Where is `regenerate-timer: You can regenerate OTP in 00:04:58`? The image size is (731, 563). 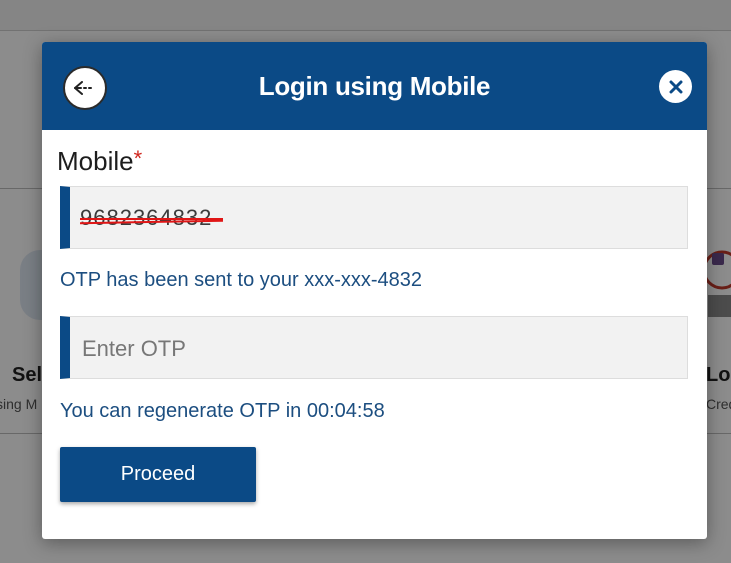
regenerate-timer: You can regenerate OTP in 00:04:58 is located at coordinates (222, 411).